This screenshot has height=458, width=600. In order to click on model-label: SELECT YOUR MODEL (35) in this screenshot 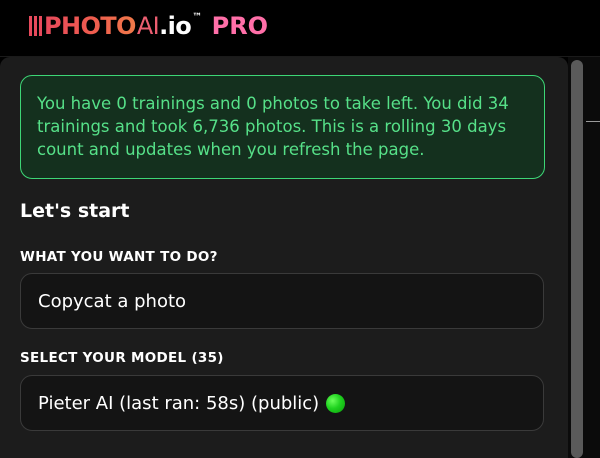, I will do `click(122, 358)`.